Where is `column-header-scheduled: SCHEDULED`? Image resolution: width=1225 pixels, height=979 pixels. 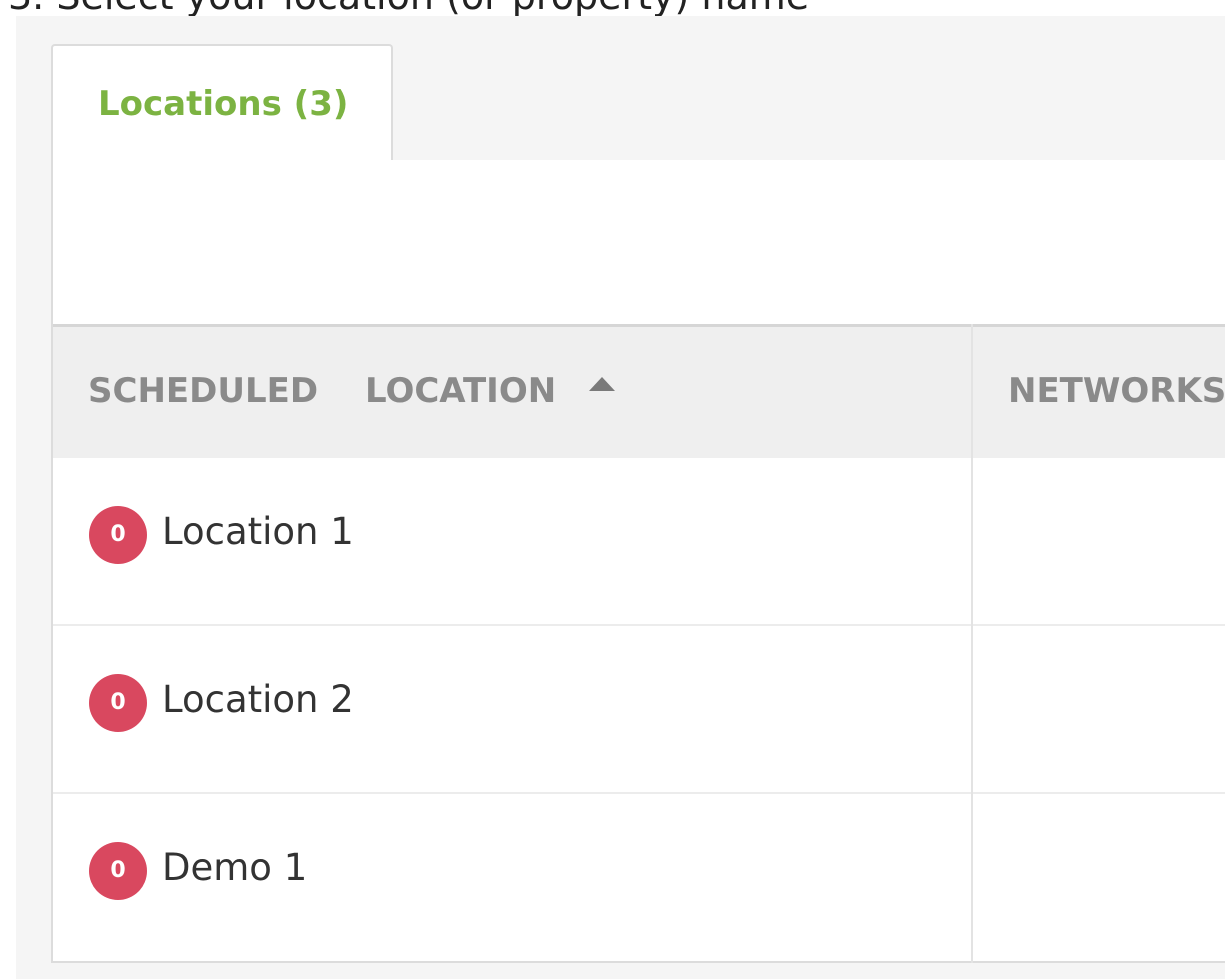
column-header-scheduled: SCHEDULED is located at coordinates (203, 391).